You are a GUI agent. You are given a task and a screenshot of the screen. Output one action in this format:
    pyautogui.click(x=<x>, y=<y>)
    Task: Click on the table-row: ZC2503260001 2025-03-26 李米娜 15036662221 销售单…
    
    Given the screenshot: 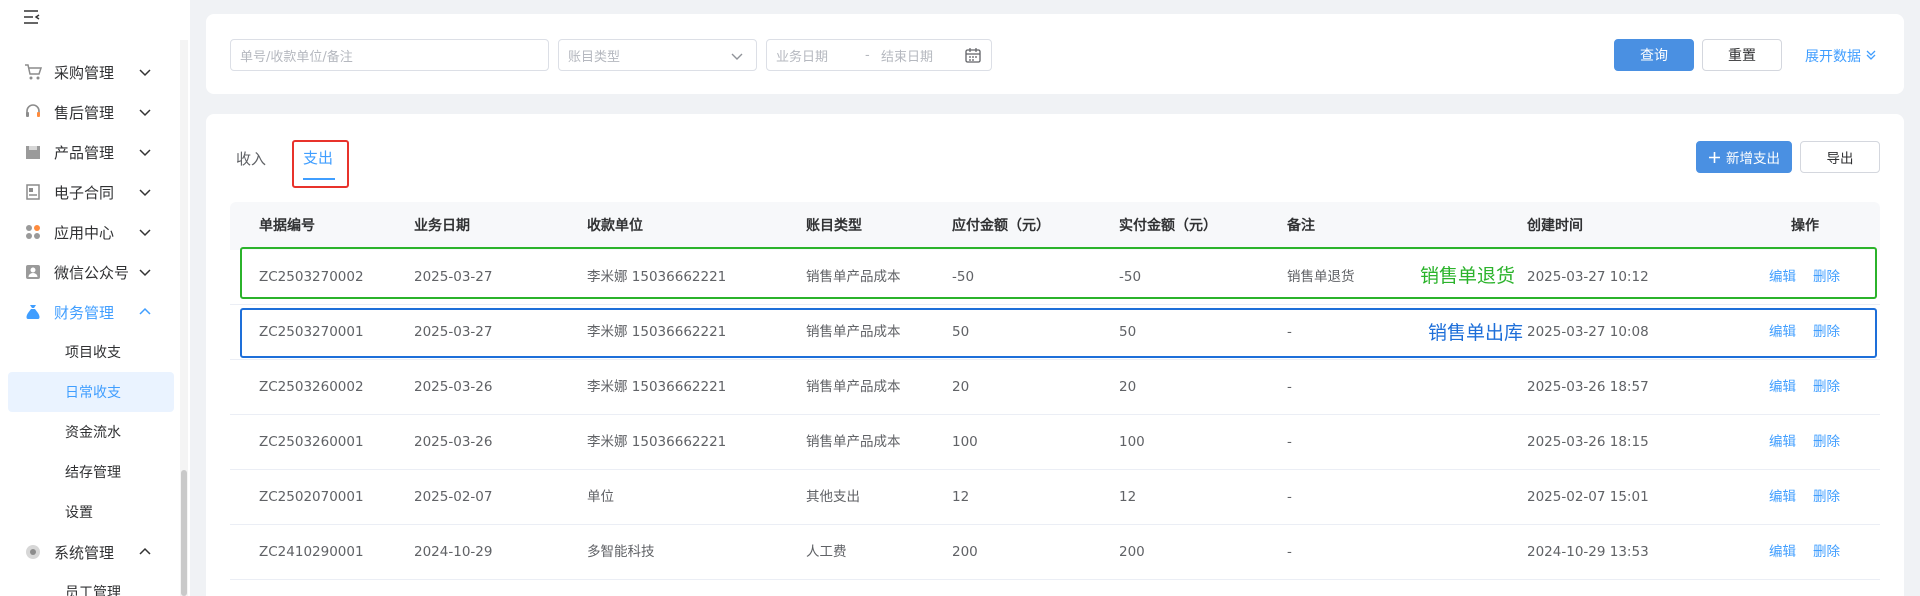 What is the action you would take?
    pyautogui.click(x=1055, y=442)
    